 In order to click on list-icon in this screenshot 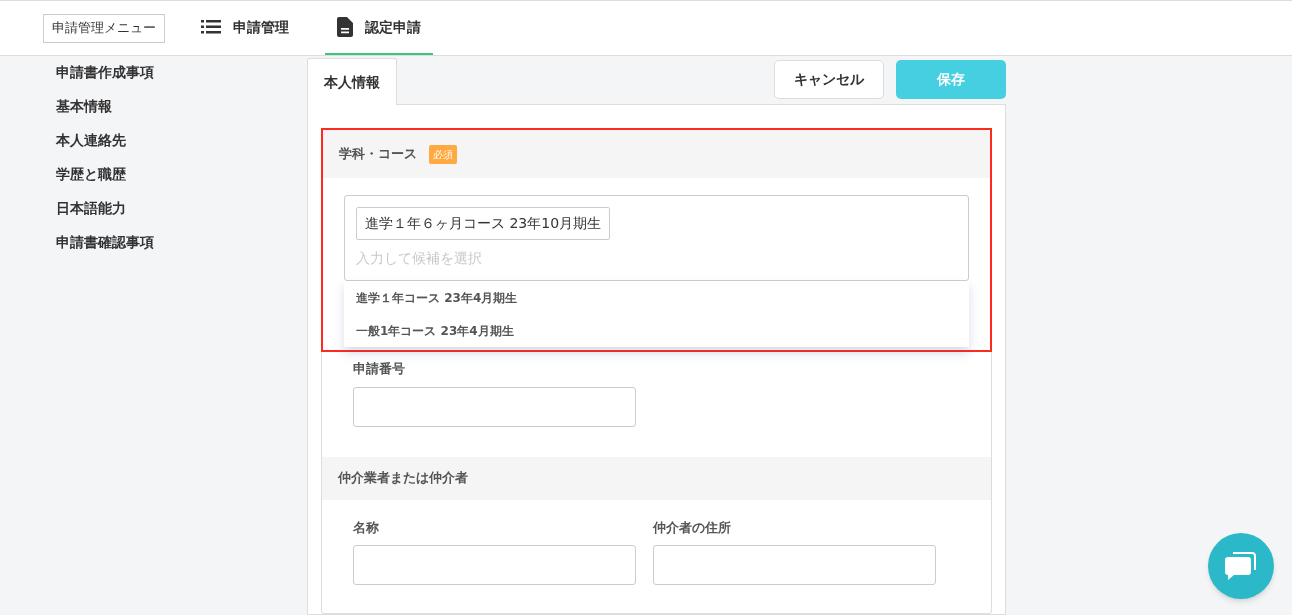, I will do `click(211, 27)`.